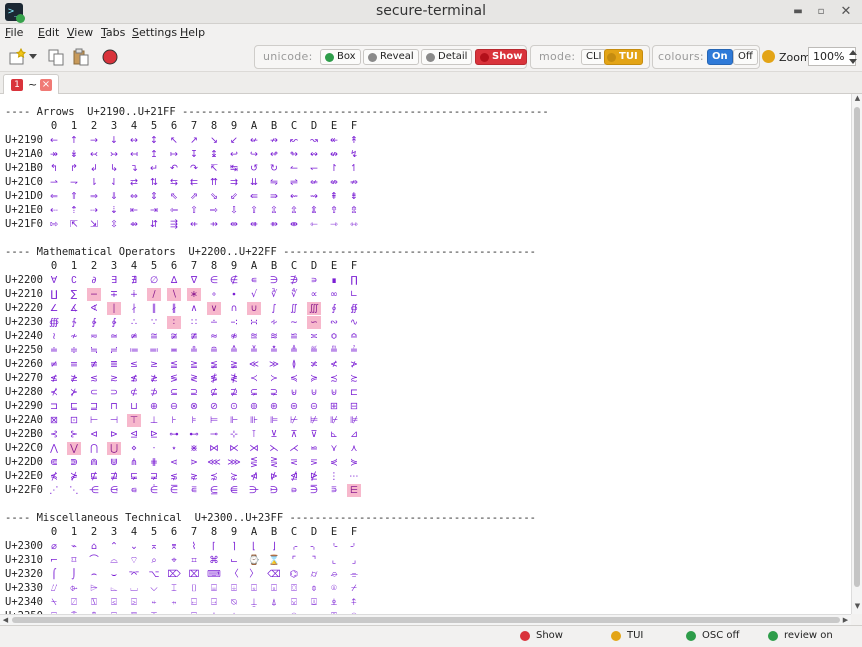 This screenshot has height=647, width=862. Describe the element at coordinates (821, 12) in the screenshot. I see `maximize-icon: ▫` at that location.